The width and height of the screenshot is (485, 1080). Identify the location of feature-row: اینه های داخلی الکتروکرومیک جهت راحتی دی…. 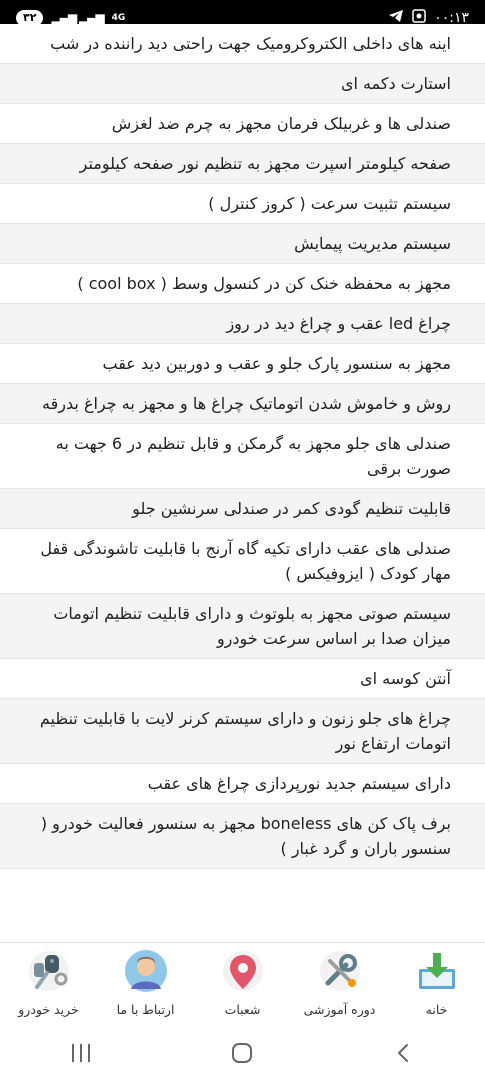
(242, 44).